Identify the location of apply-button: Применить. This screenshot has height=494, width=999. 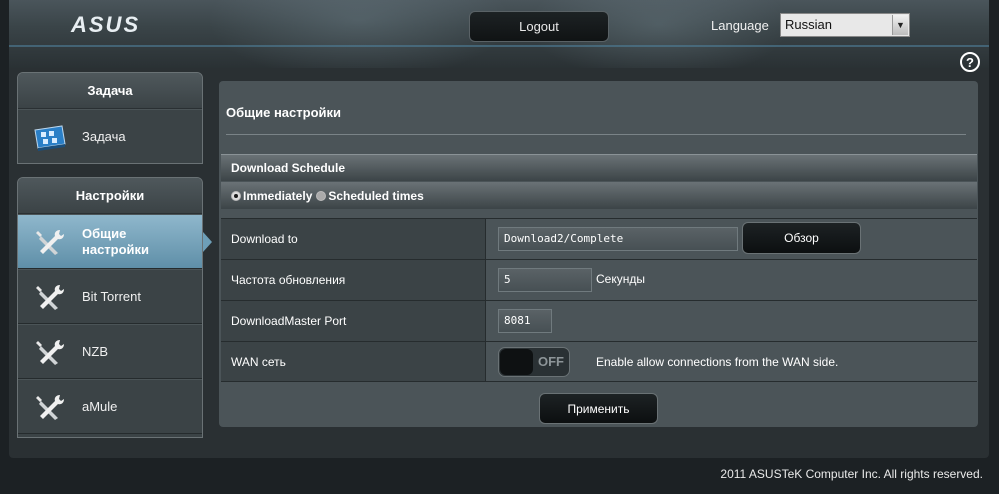
(598, 408).